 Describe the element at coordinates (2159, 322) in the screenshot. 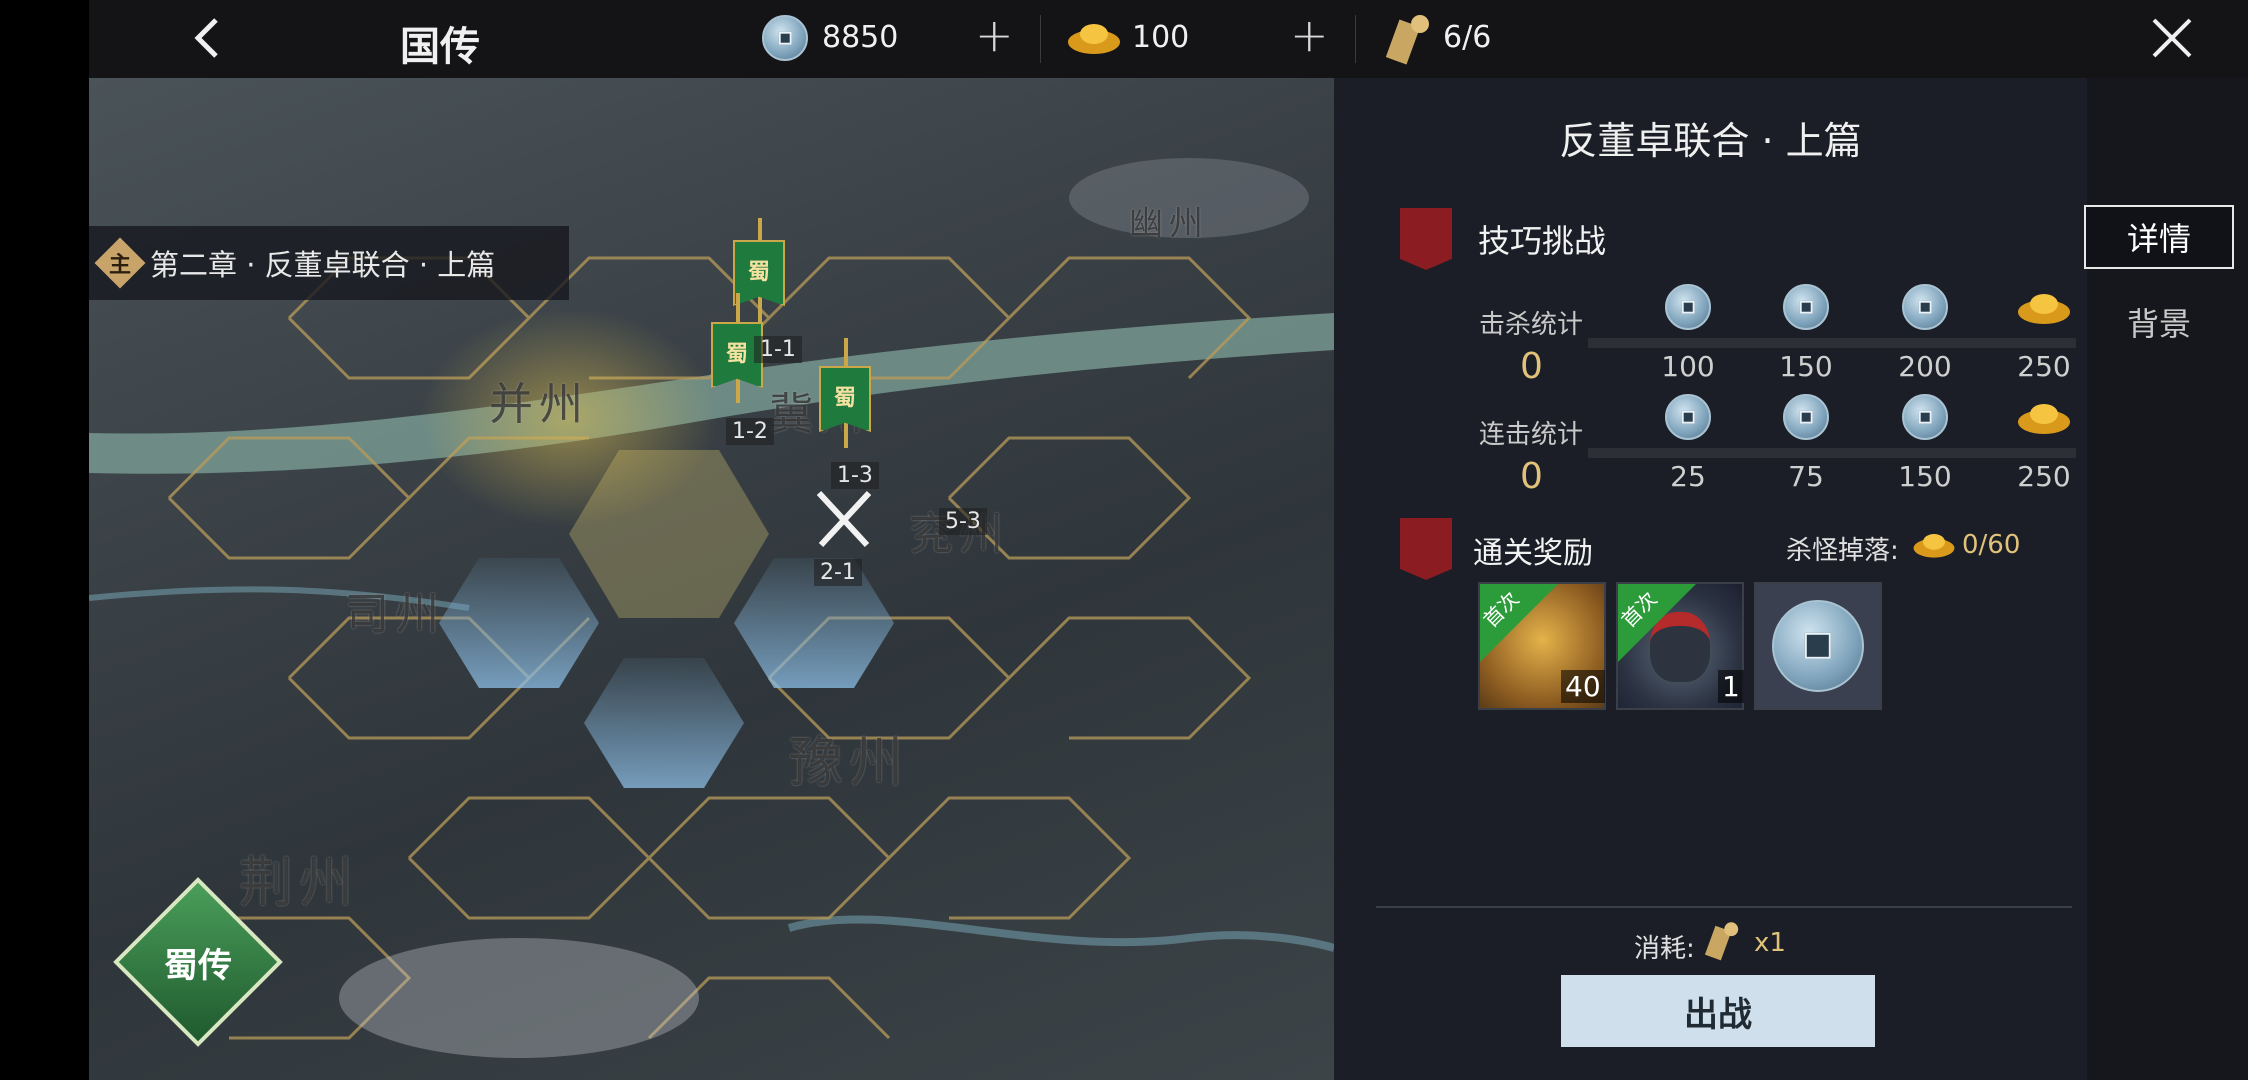

I see `tab-background: 背景` at that location.